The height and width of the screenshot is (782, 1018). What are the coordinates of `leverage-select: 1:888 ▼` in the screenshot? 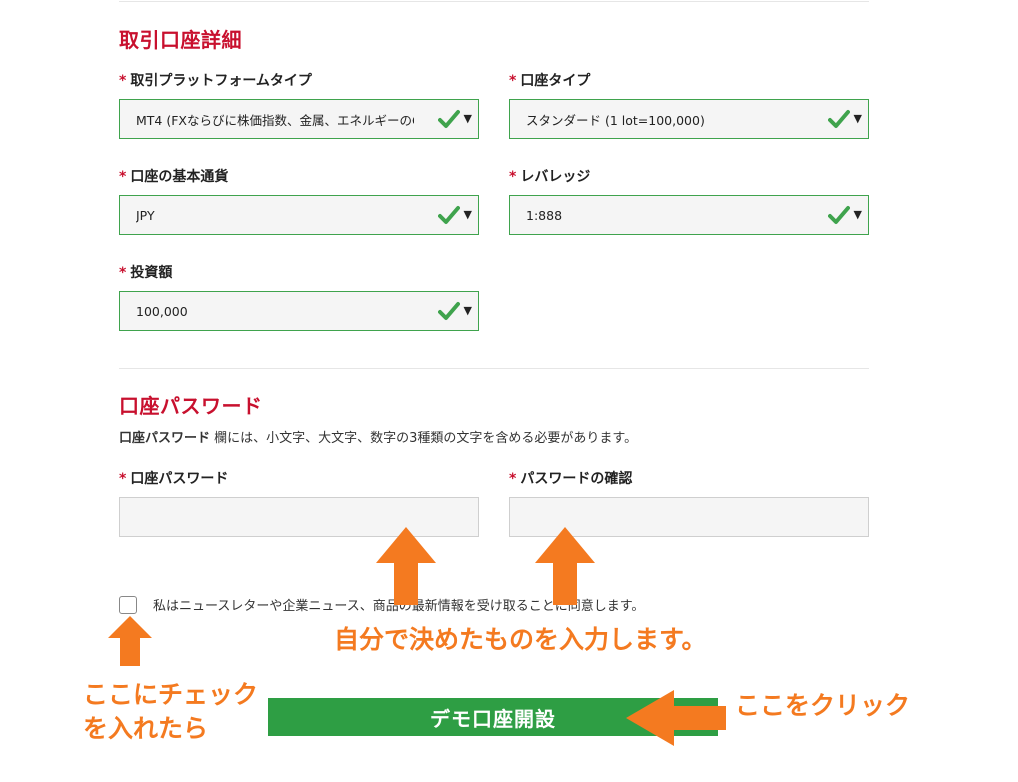 It's located at (689, 215).